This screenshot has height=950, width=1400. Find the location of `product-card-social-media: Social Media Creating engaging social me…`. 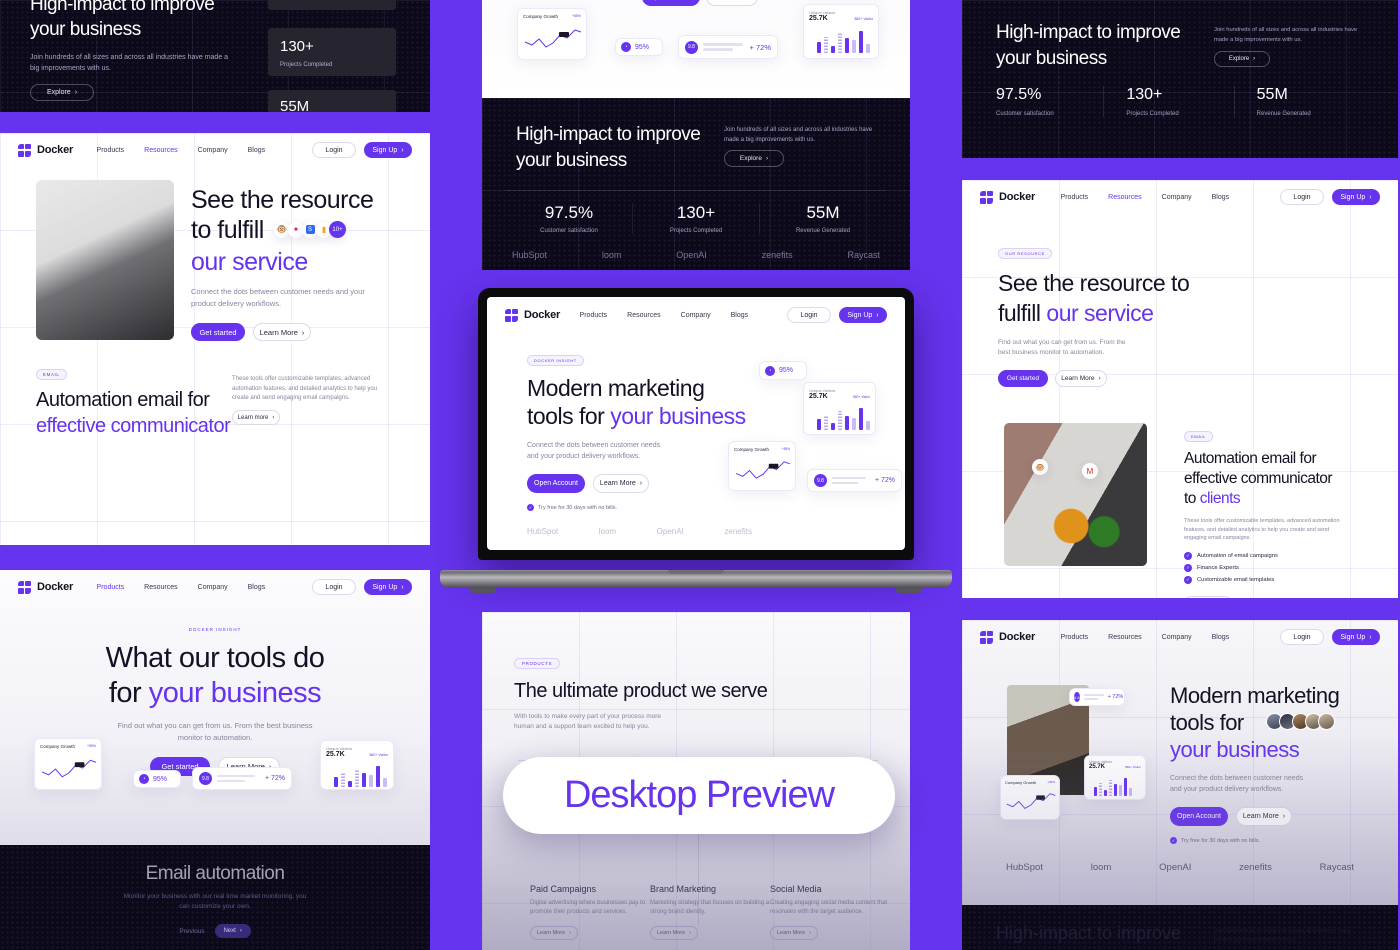

product-card-social-media: Social Media Creating engaging social me… is located at coordinates (835, 912).